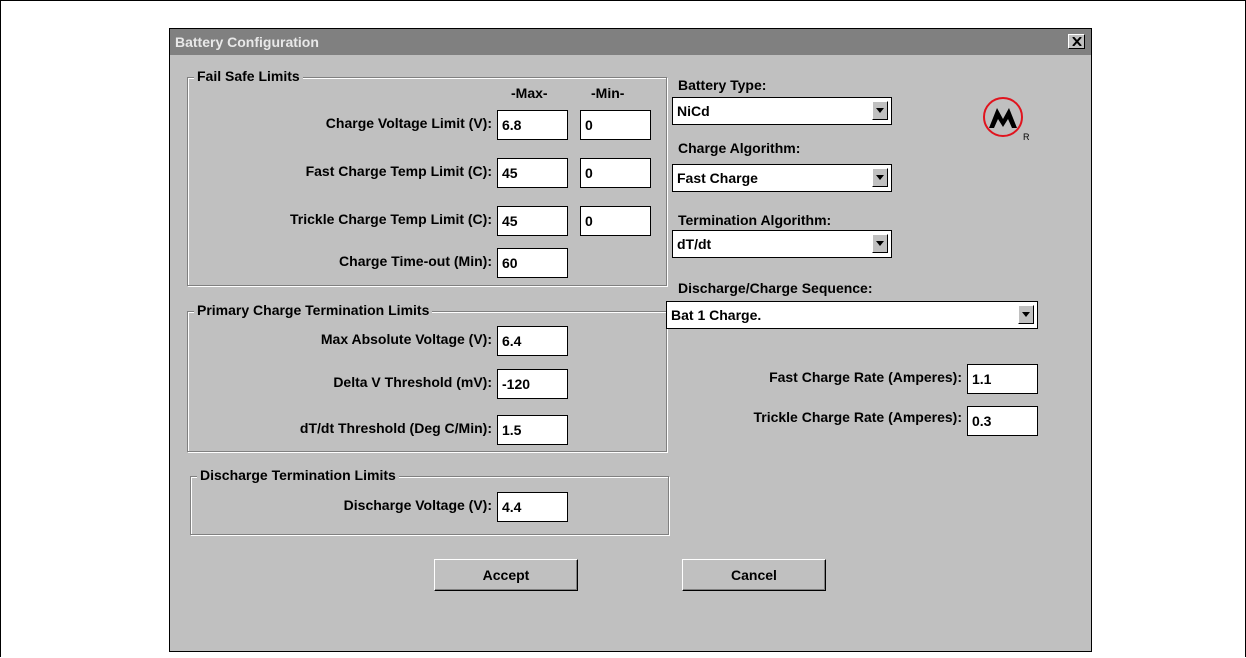  I want to click on termination-algorithm-dropdown-button, so click(880, 243).